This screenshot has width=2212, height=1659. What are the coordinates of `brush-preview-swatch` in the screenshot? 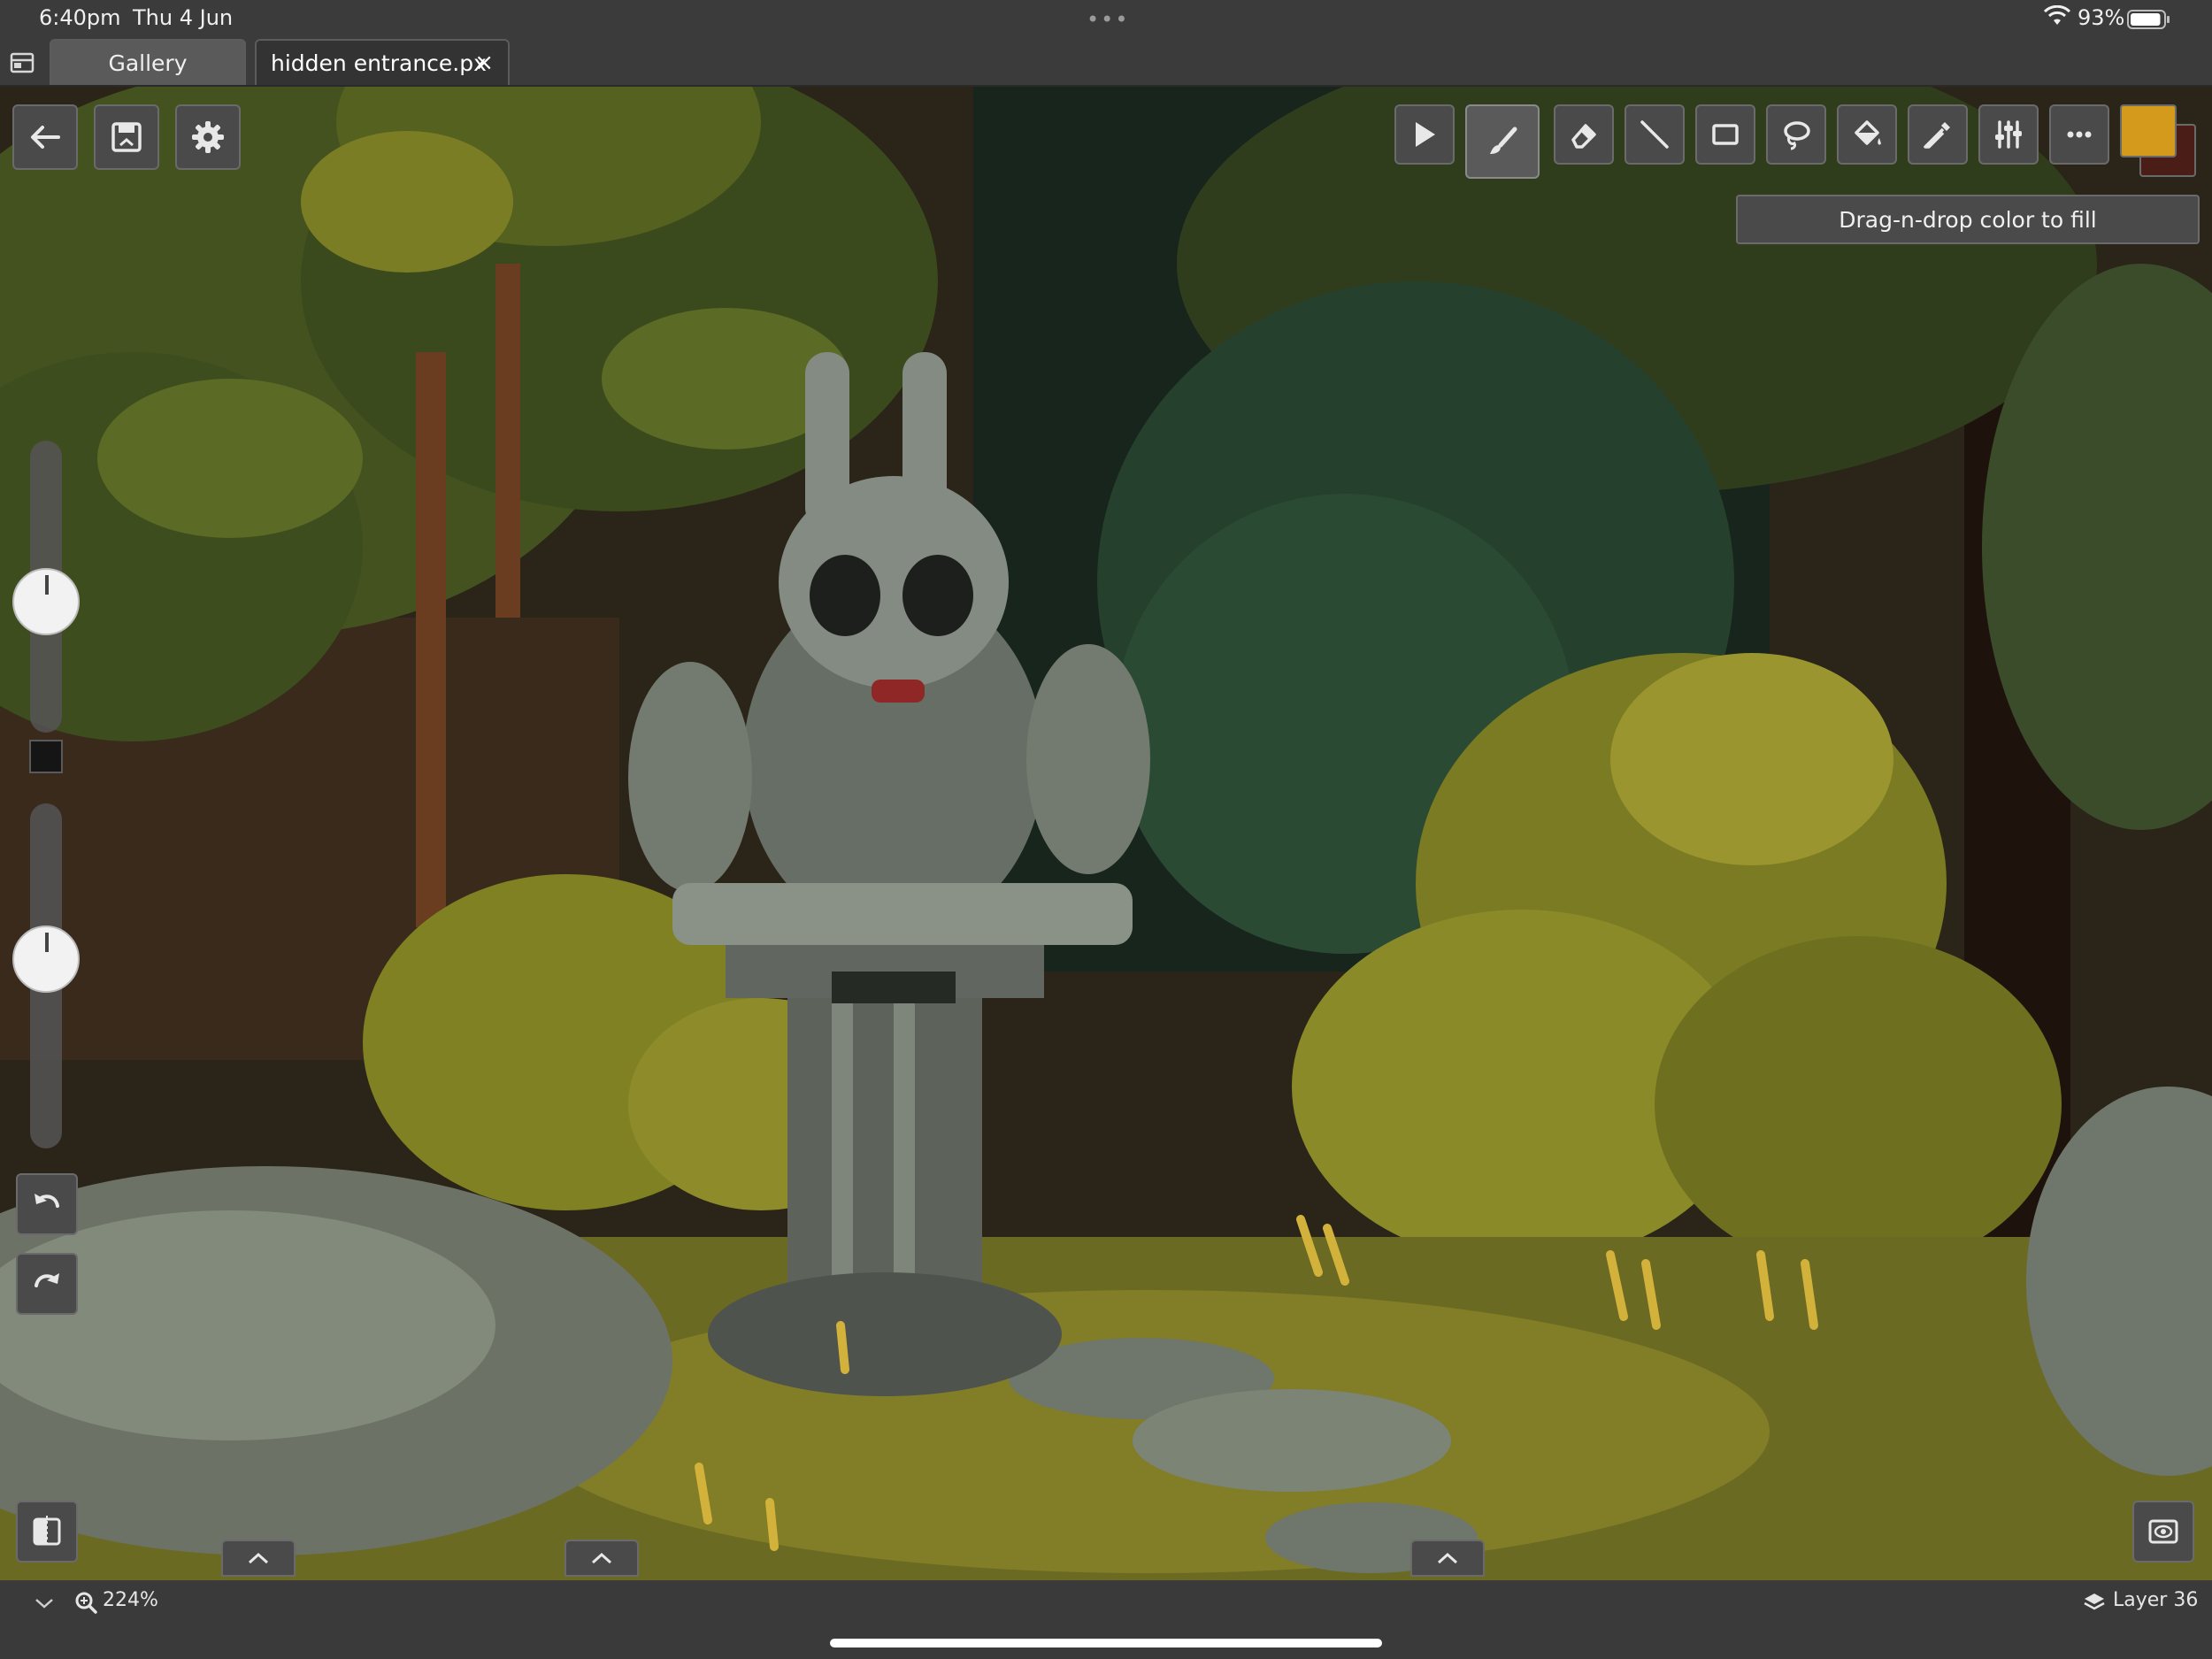 It's located at (46, 757).